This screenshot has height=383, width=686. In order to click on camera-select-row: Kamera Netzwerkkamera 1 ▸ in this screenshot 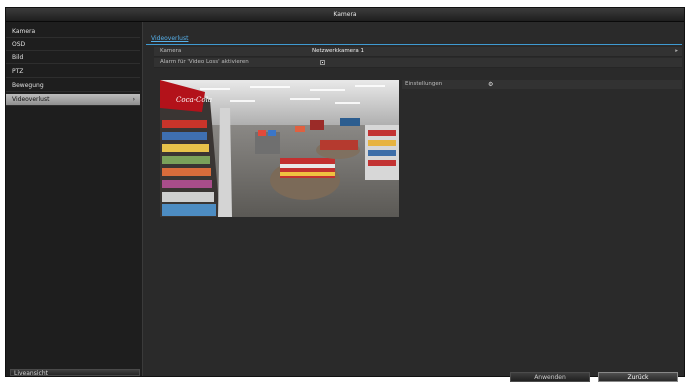, I will do `click(418, 52)`.